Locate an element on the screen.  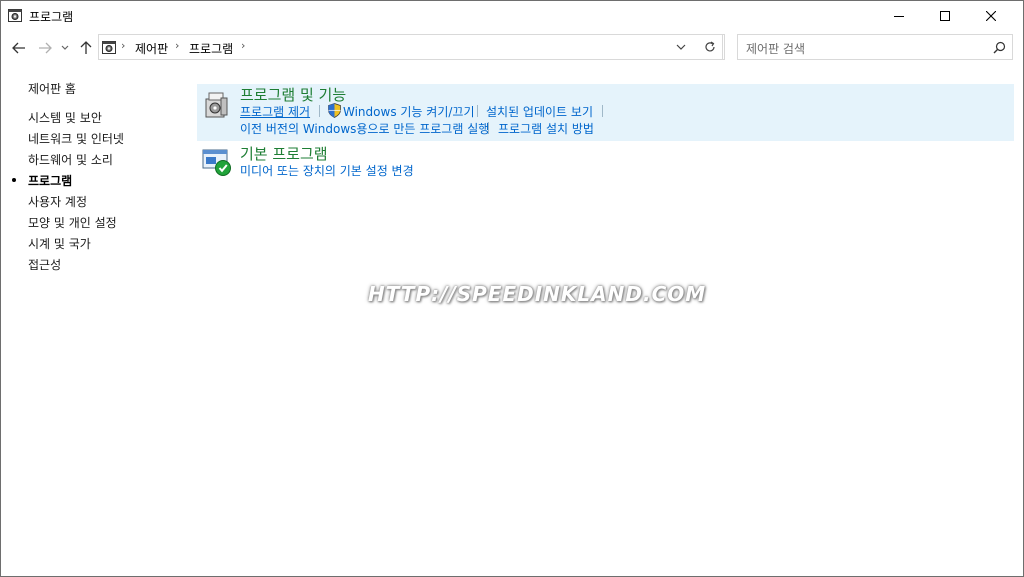
up-button is located at coordinates (86, 48).